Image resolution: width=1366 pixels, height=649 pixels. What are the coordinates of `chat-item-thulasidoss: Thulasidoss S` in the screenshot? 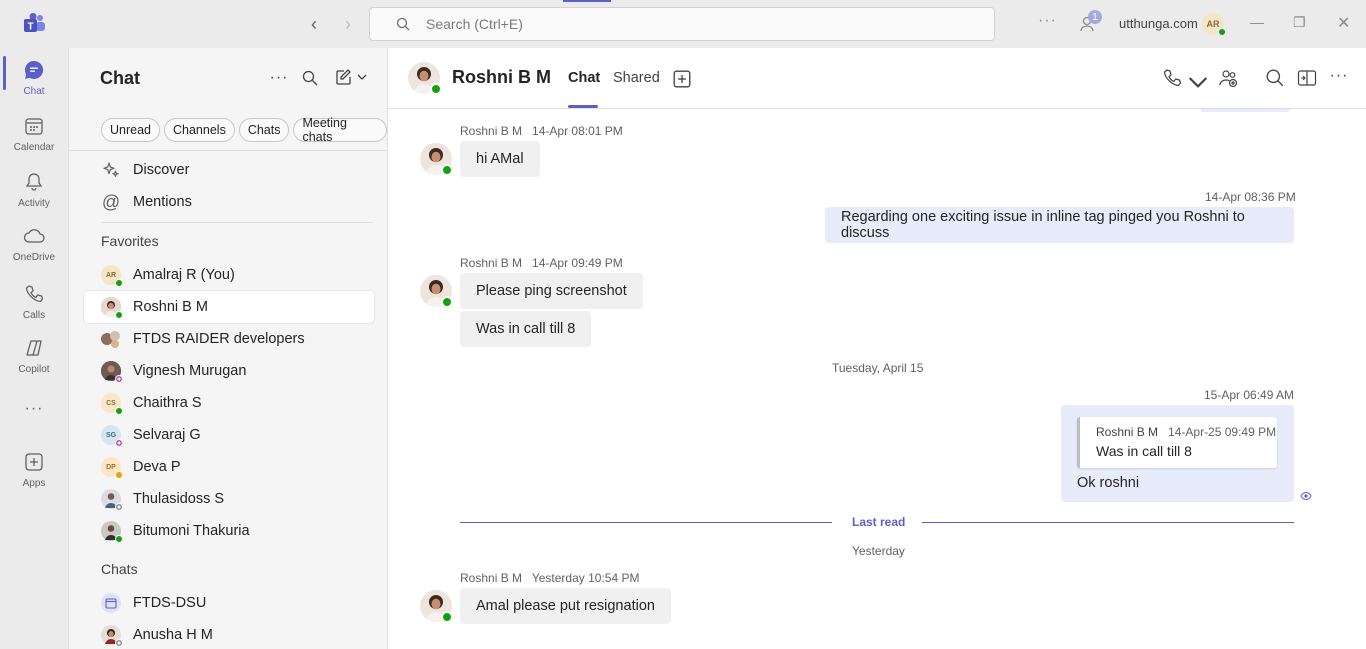 It's located at (229, 499).